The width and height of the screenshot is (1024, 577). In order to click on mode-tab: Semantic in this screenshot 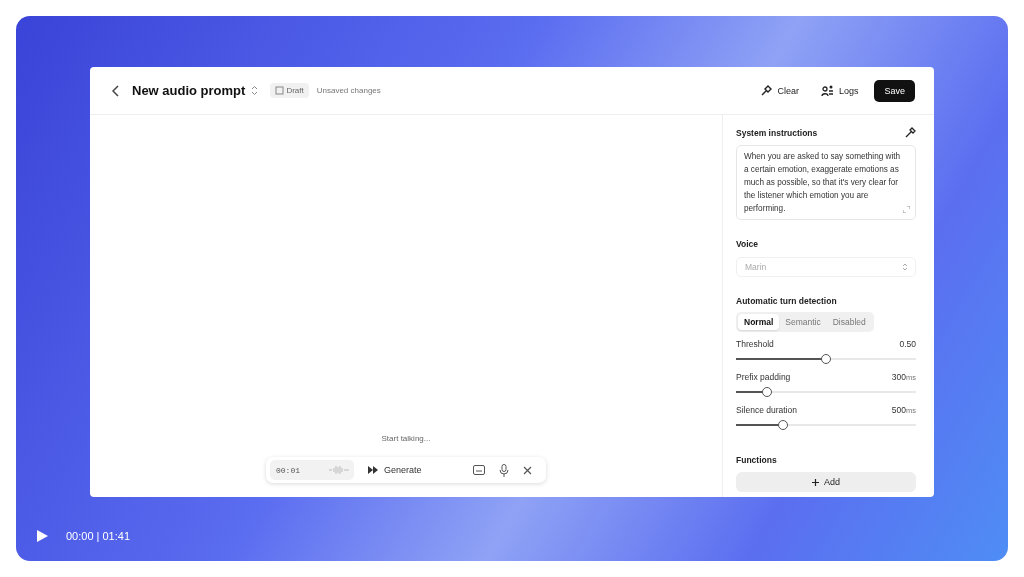, I will do `click(803, 322)`.